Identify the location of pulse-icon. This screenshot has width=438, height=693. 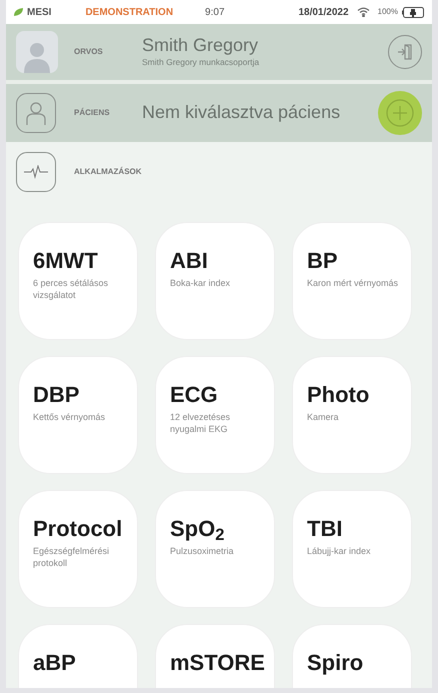
(36, 172).